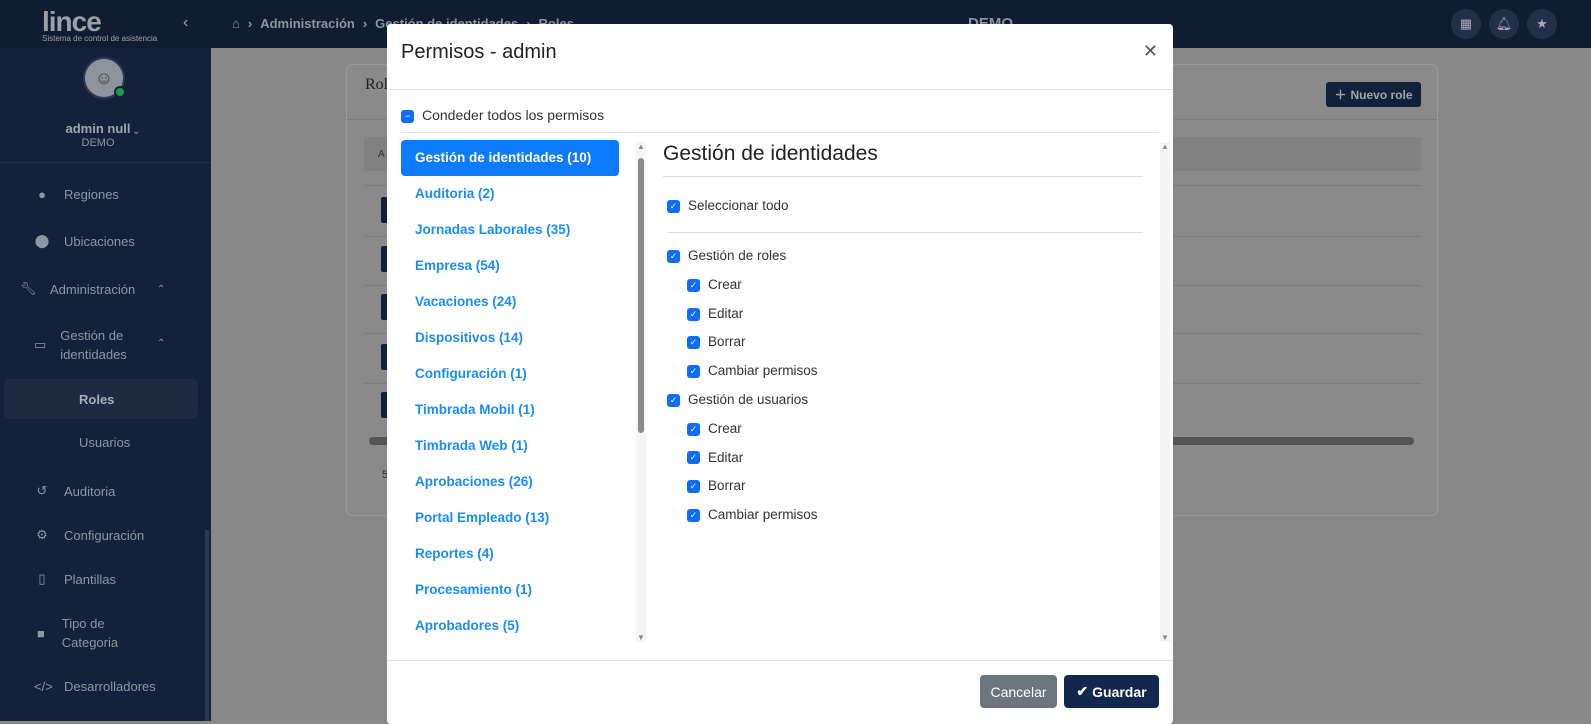 The image size is (1591, 724). What do you see at coordinates (207, 625) in the screenshot?
I see `sidebar-scrollbar` at bounding box center [207, 625].